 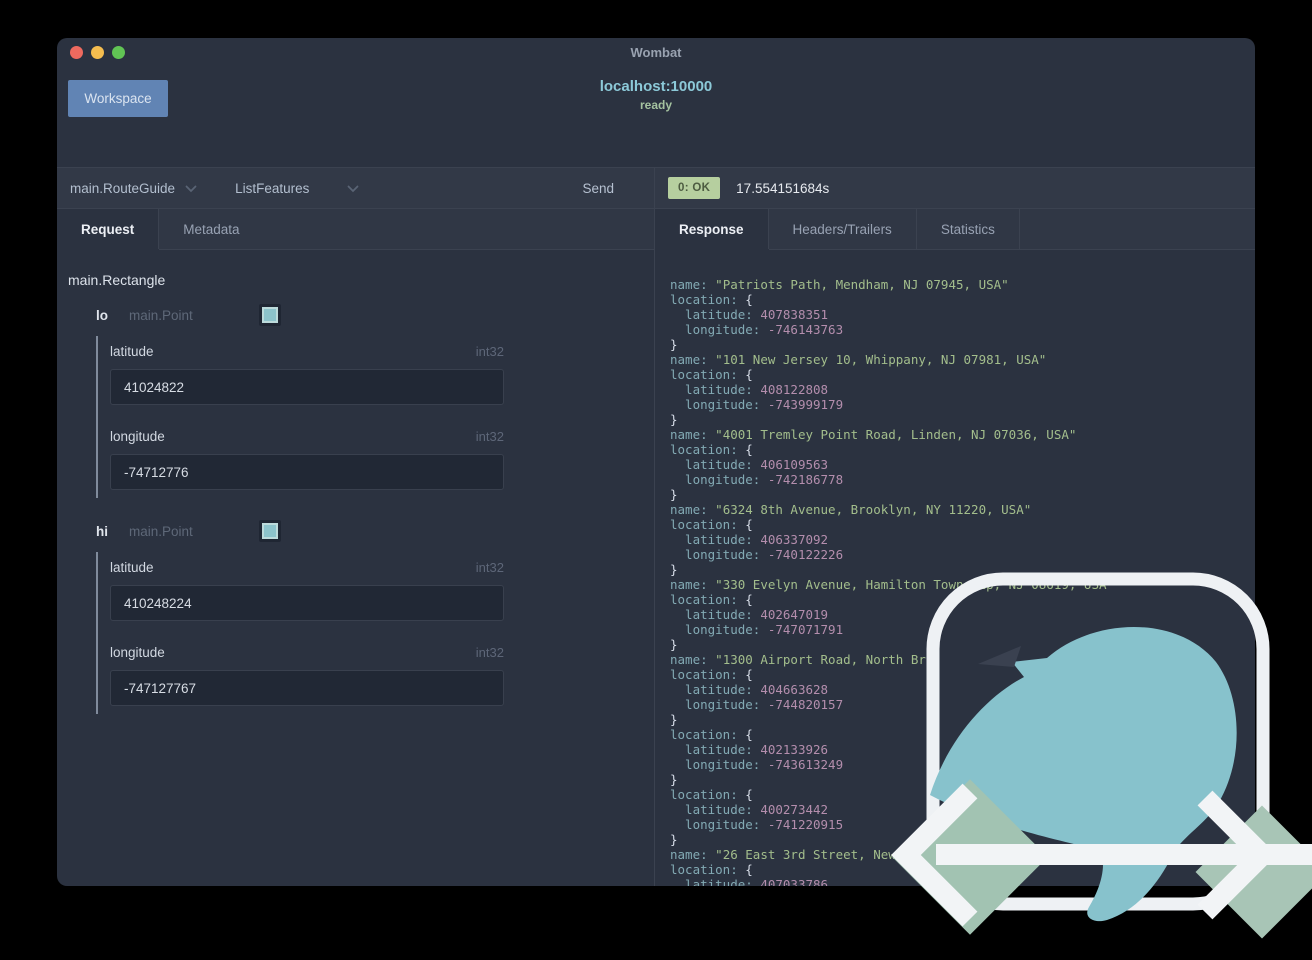 What do you see at coordinates (117, 280) in the screenshot?
I see `message-type-label: main.Rectangle` at bounding box center [117, 280].